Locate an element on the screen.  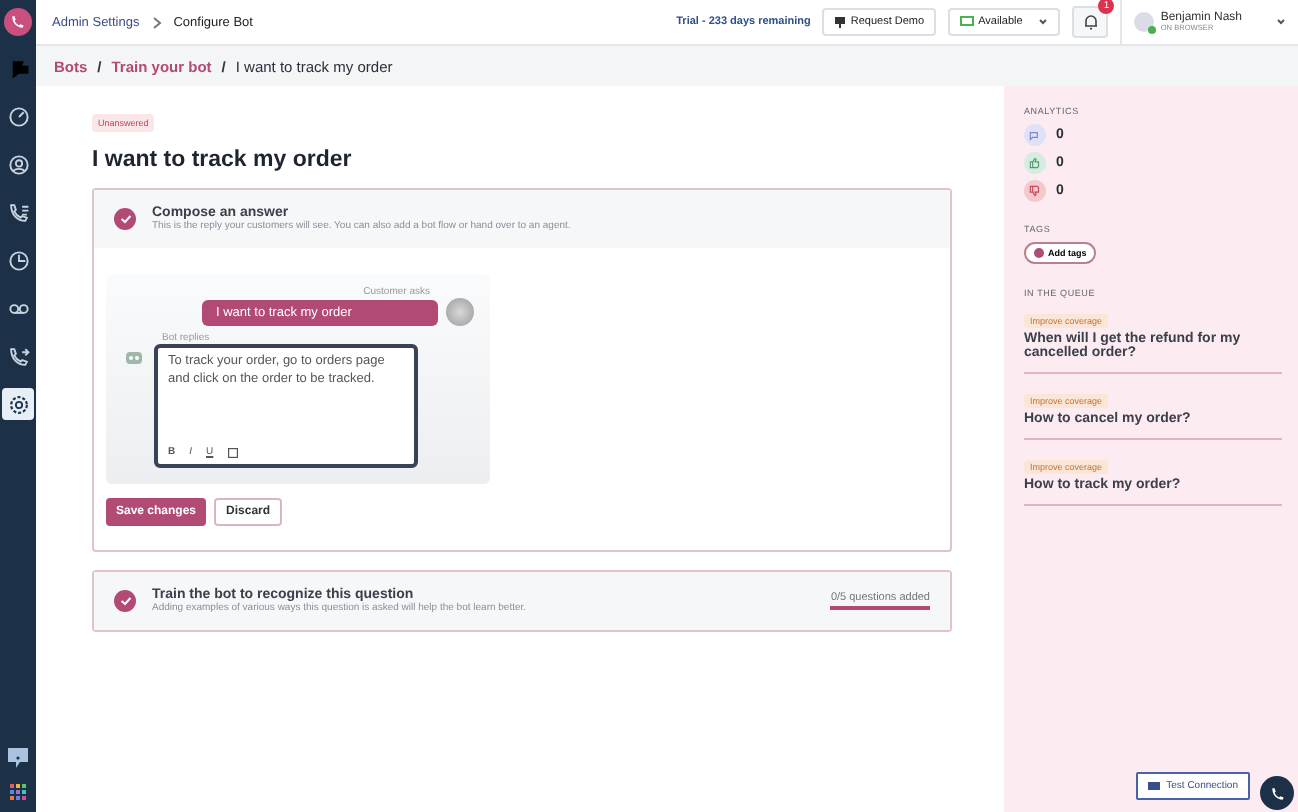
logo-icon is located at coordinates (18, 22).